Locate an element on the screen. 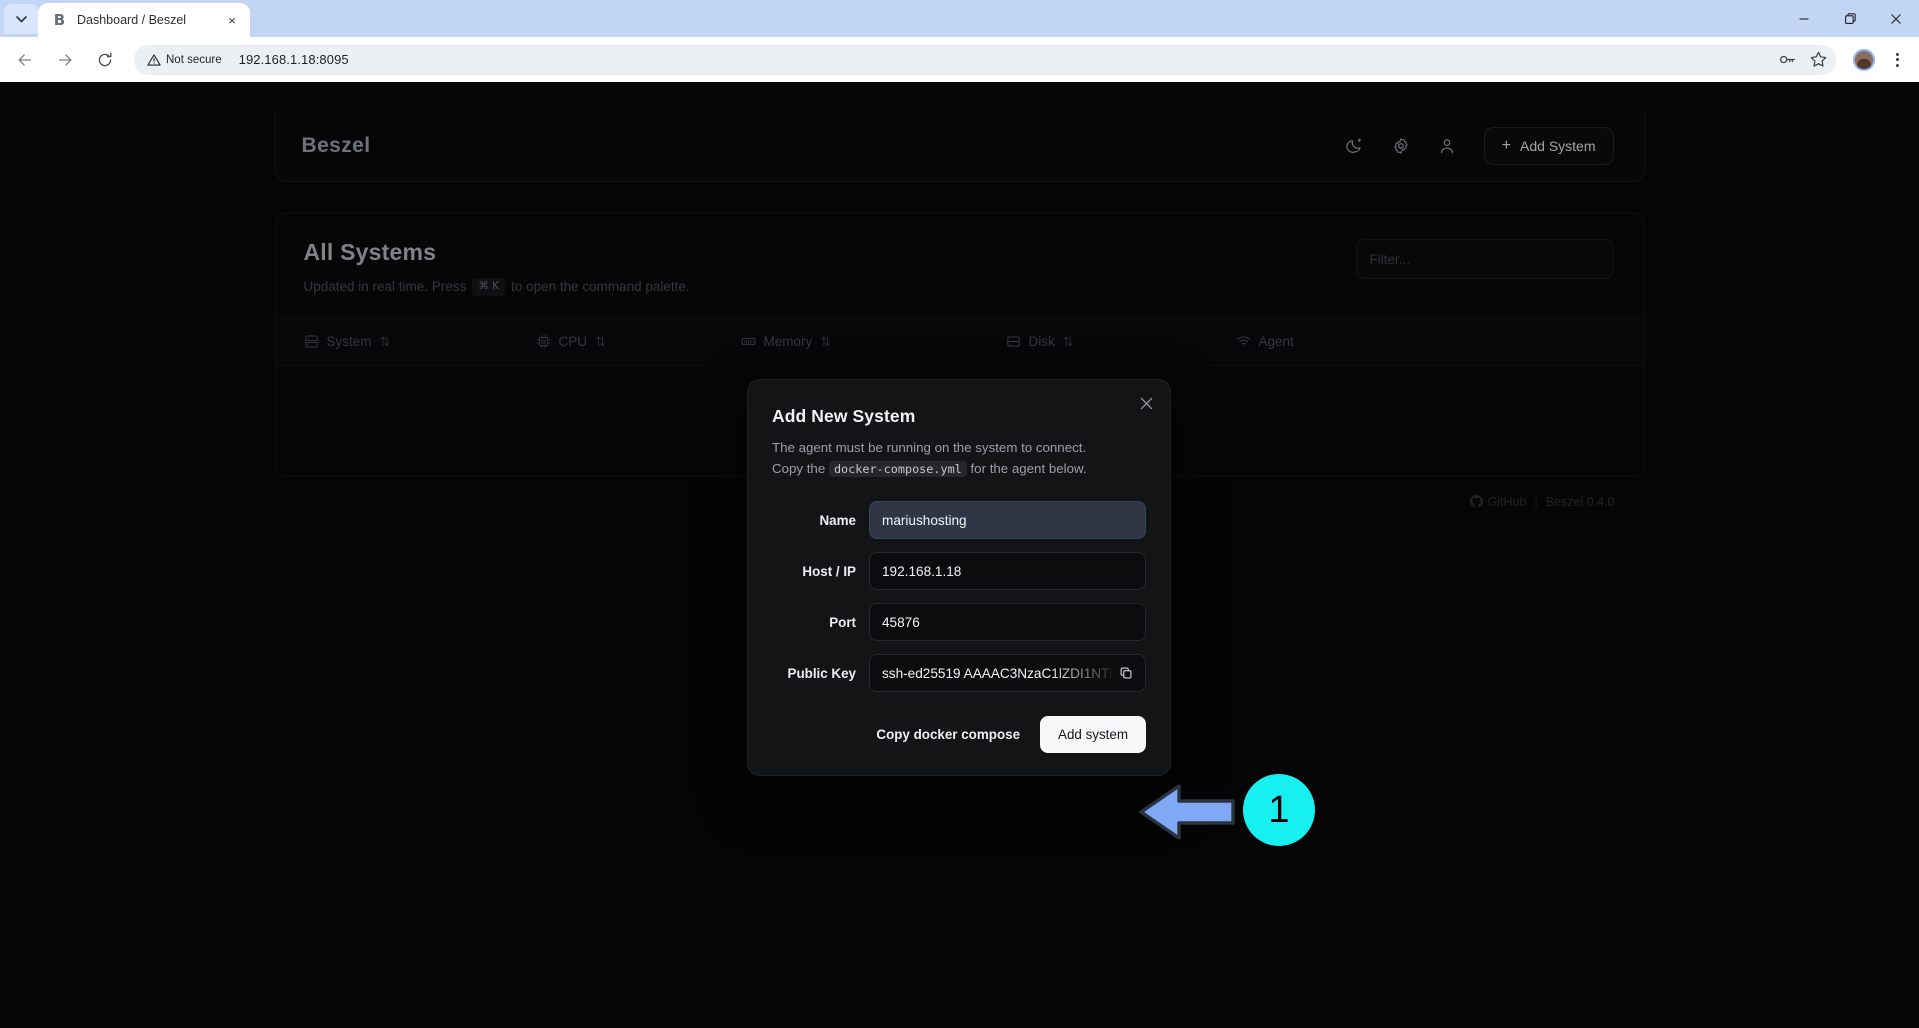 The width and height of the screenshot is (1919, 1028). form-row-port: Port 45876 is located at coordinates (959, 622).